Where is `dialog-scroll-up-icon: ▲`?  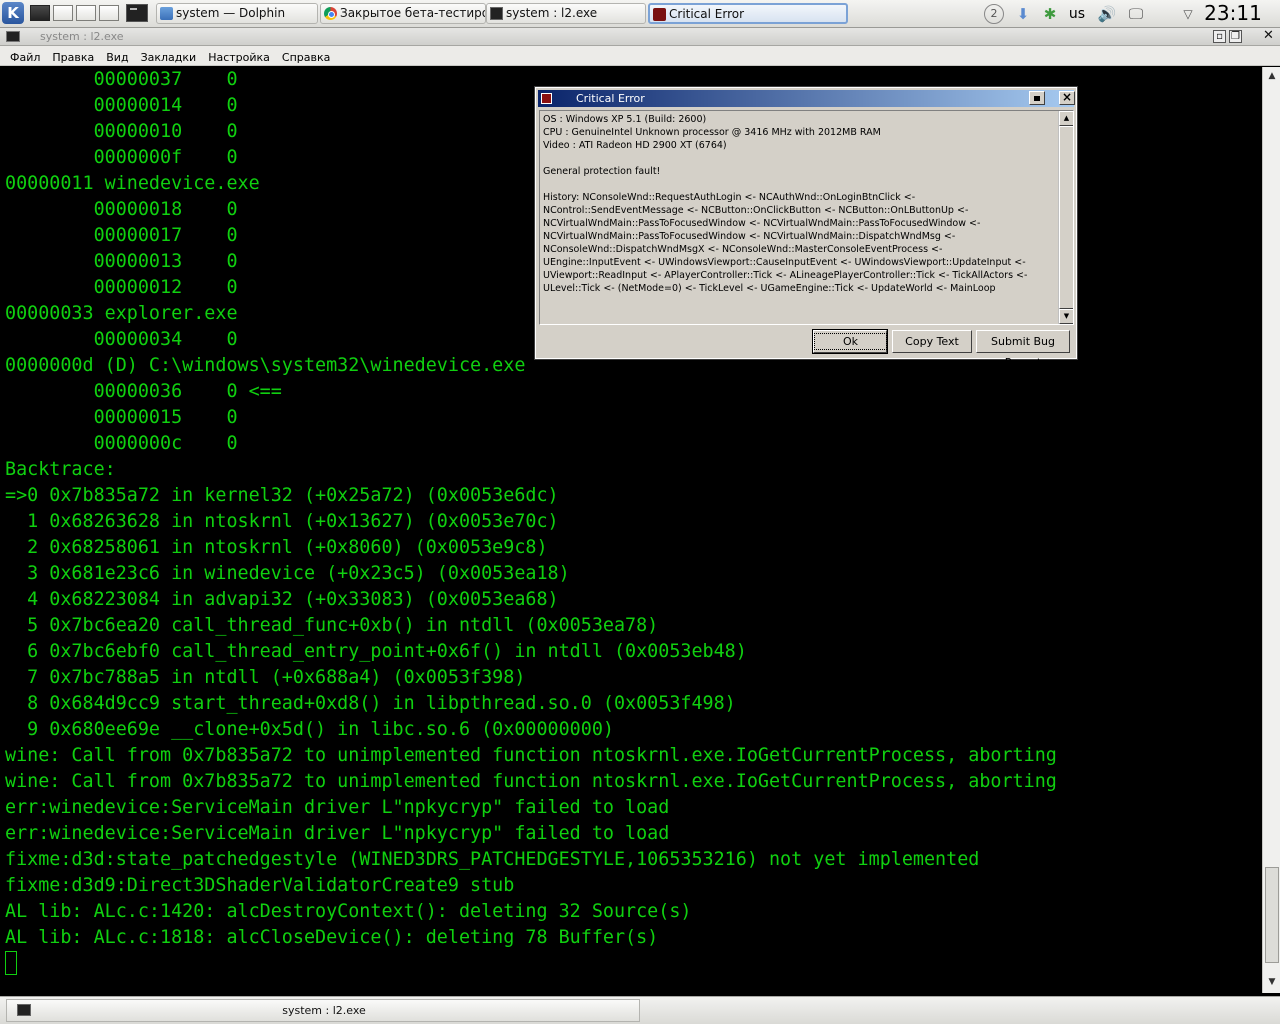
dialog-scroll-up-icon: ▲ is located at coordinates (1066, 118).